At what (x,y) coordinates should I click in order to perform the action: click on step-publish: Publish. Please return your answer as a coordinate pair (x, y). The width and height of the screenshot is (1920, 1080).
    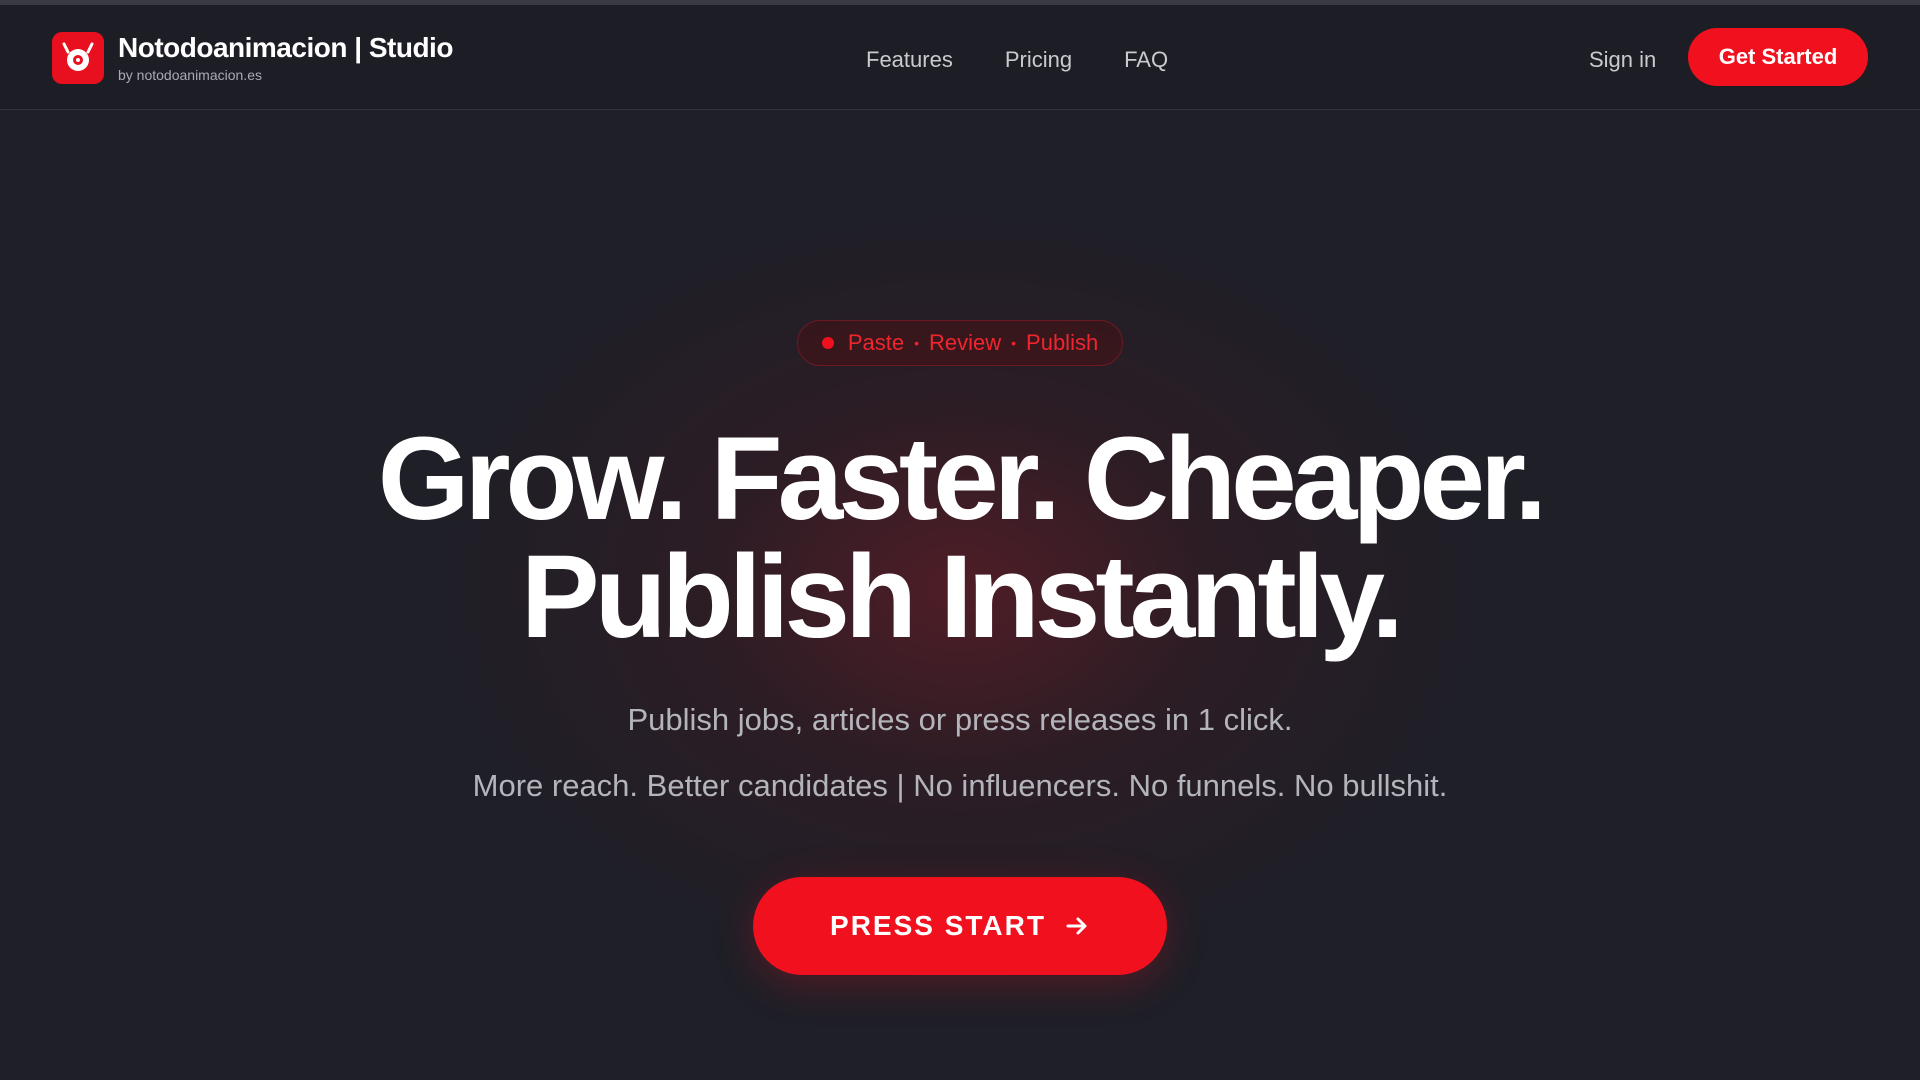
    Looking at the image, I should click on (1062, 342).